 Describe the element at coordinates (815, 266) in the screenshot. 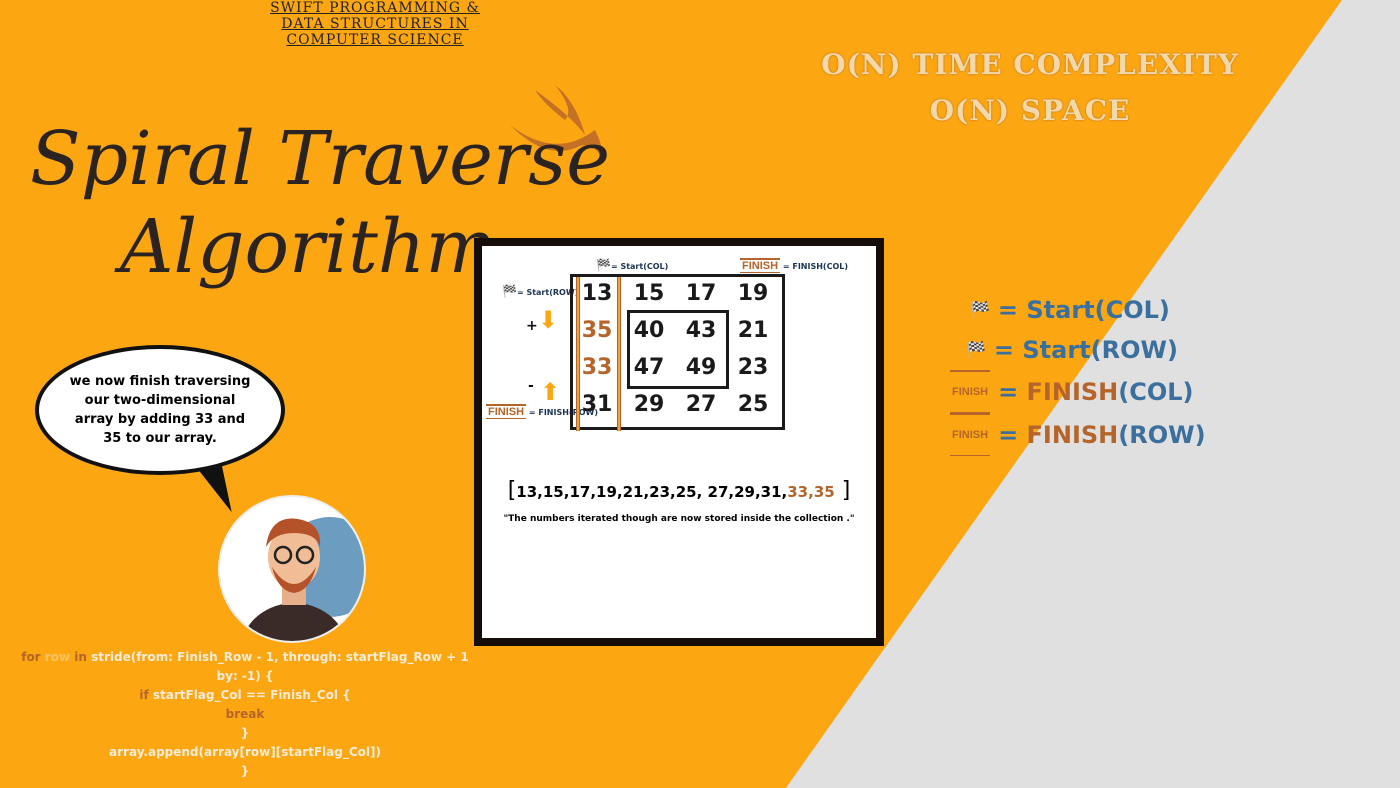

I see `finish-col-text: = FINISH(COL)` at that location.